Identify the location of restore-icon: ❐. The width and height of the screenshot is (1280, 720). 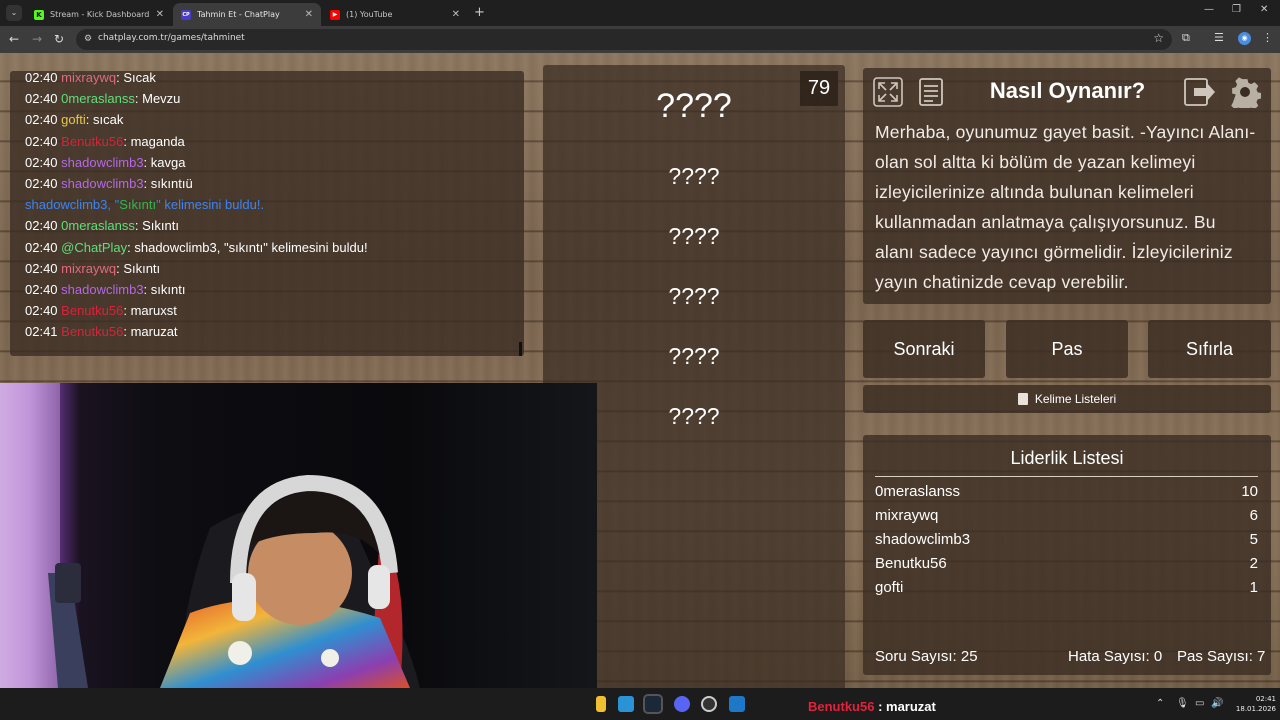
(1236, 9).